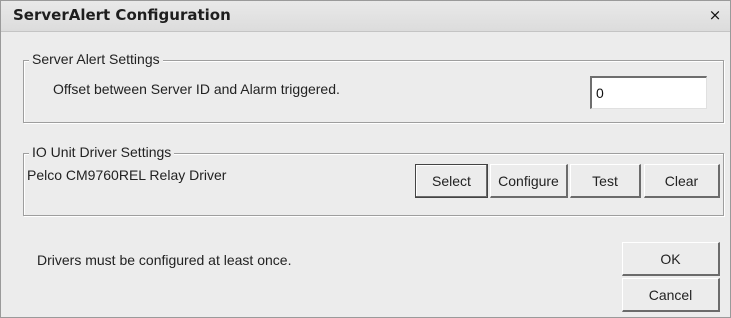 This screenshot has width=731, height=318. I want to click on test-button: Test, so click(605, 181).